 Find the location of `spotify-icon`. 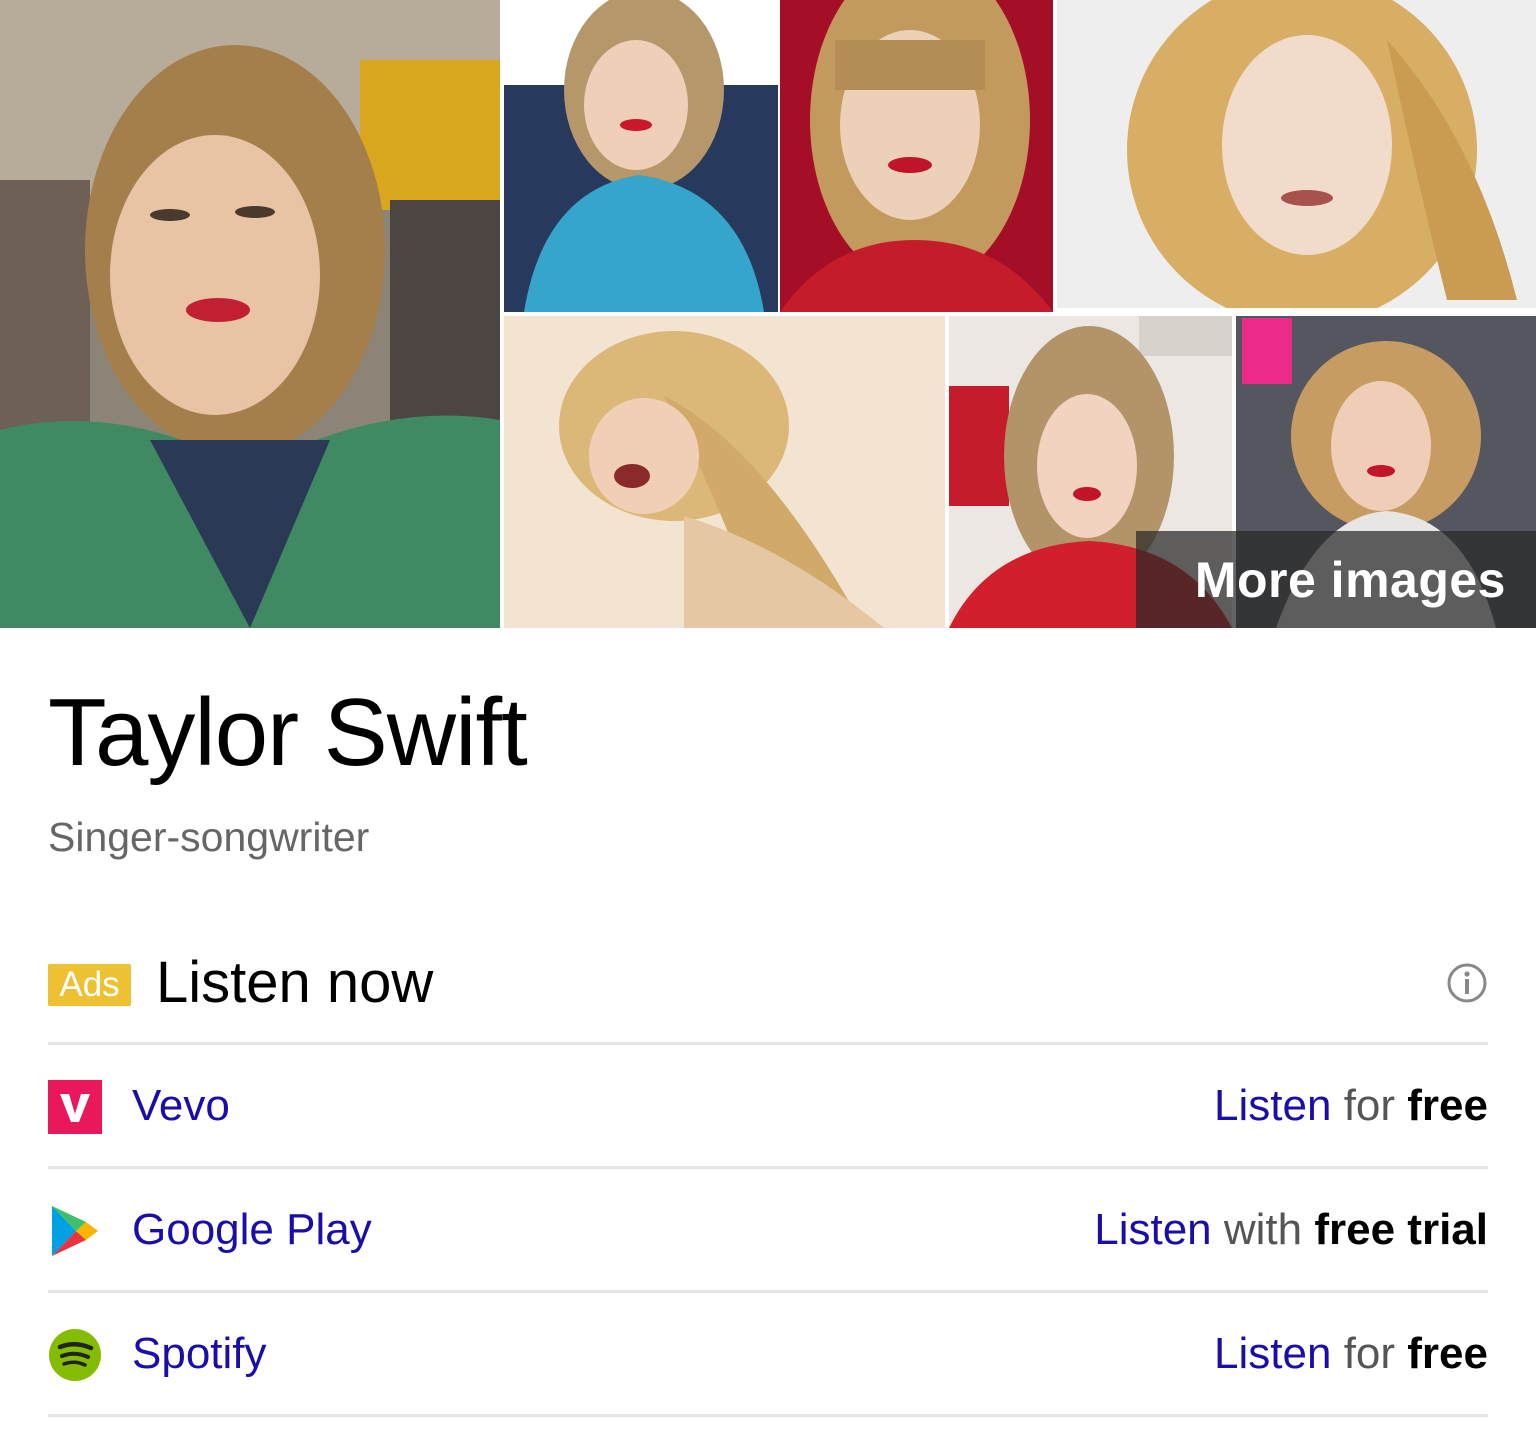

spotify-icon is located at coordinates (75, 1355).